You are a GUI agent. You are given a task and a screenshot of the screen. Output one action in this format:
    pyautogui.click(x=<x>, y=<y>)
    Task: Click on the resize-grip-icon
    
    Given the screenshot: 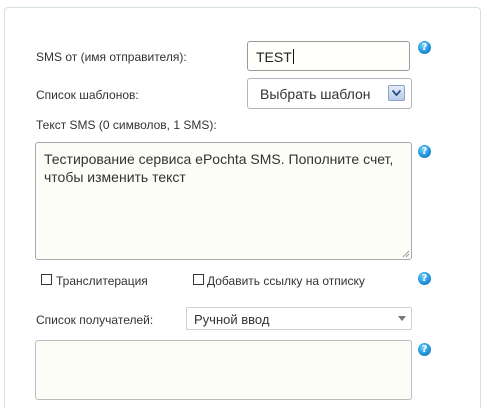 What is the action you would take?
    pyautogui.click(x=405, y=253)
    